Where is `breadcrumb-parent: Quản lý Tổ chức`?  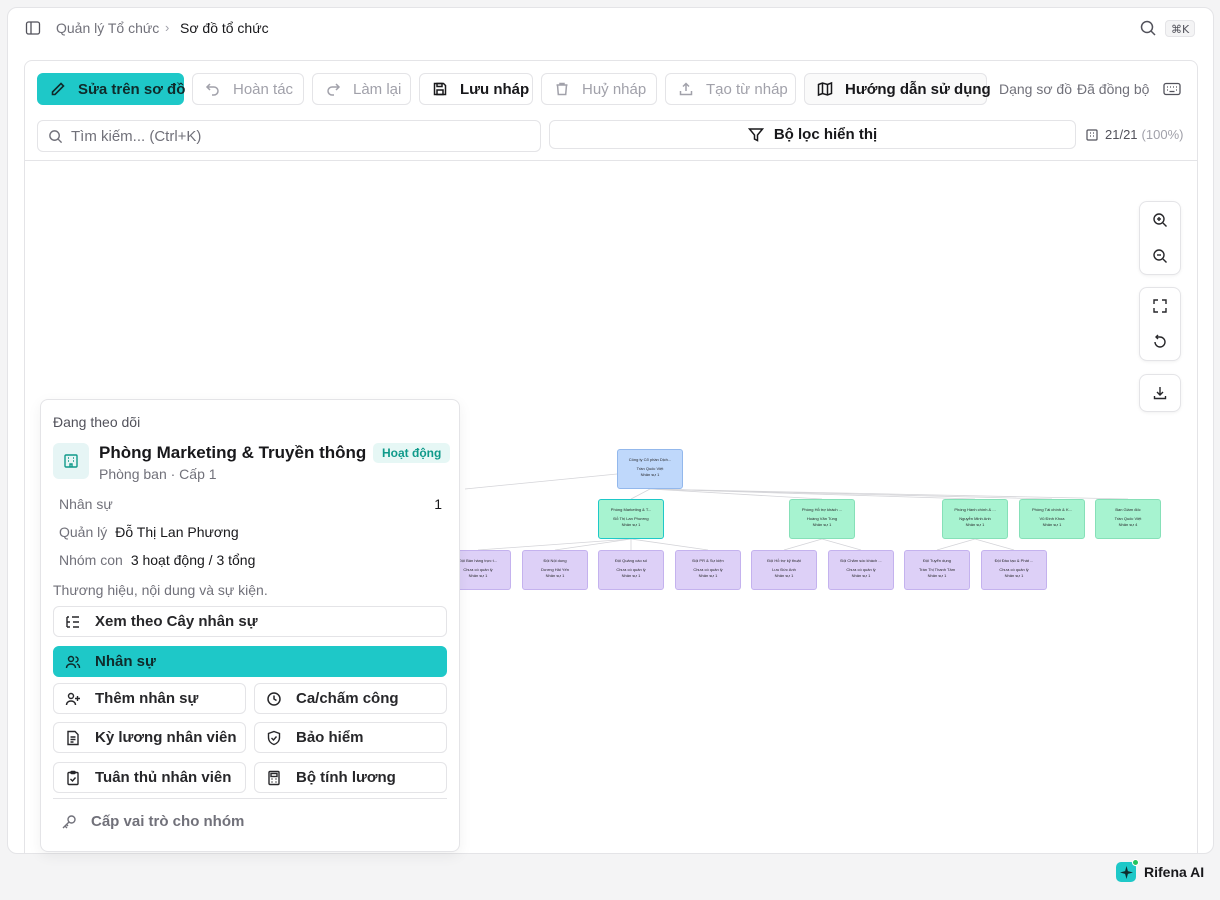
breadcrumb-parent: Quản lý Tổ chức is located at coordinates (107, 28).